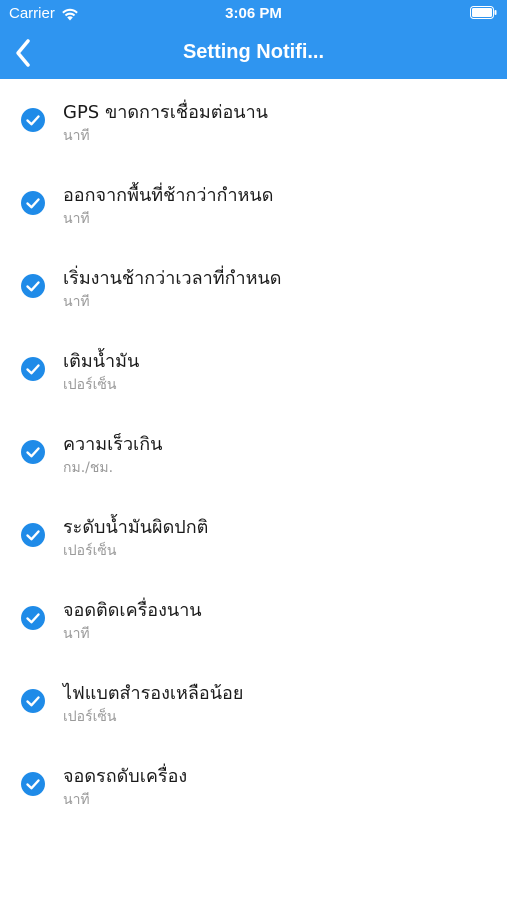 The height and width of the screenshot is (900, 507). Describe the element at coordinates (172, 278) in the screenshot. I see `setting-title: เริ่มงานช้ากว่าเวลาที่กำหนด` at that location.